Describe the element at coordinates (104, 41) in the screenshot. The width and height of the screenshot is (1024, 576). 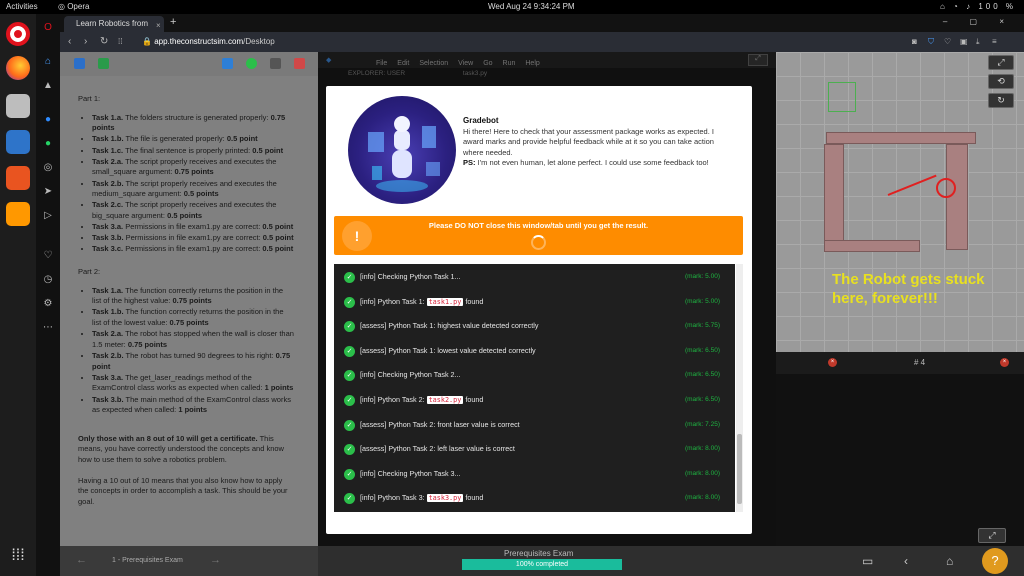
I see `reload-icon: ↻` at that location.